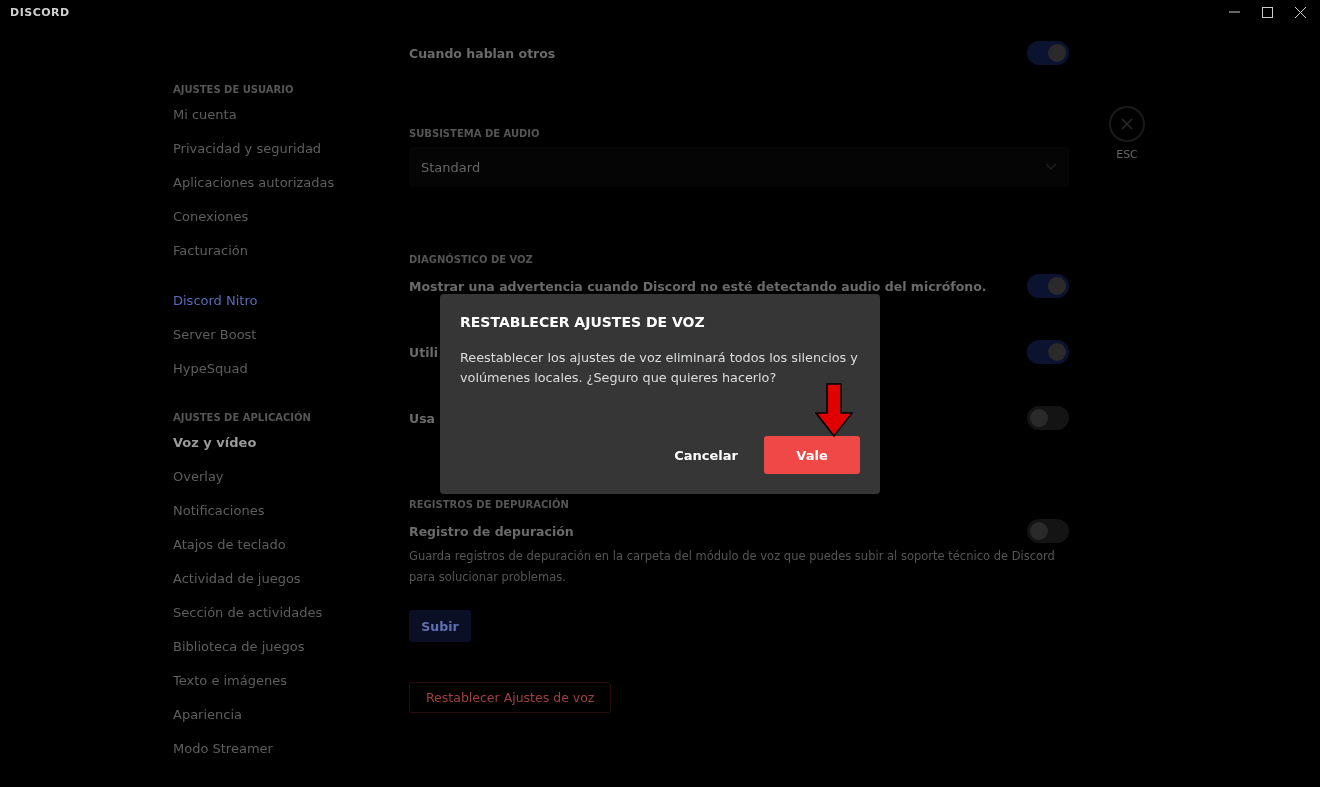 The height and width of the screenshot is (787, 1320). What do you see at coordinates (210, 376) in the screenshot?
I see `sidebar-item: HypeSquad` at bounding box center [210, 376].